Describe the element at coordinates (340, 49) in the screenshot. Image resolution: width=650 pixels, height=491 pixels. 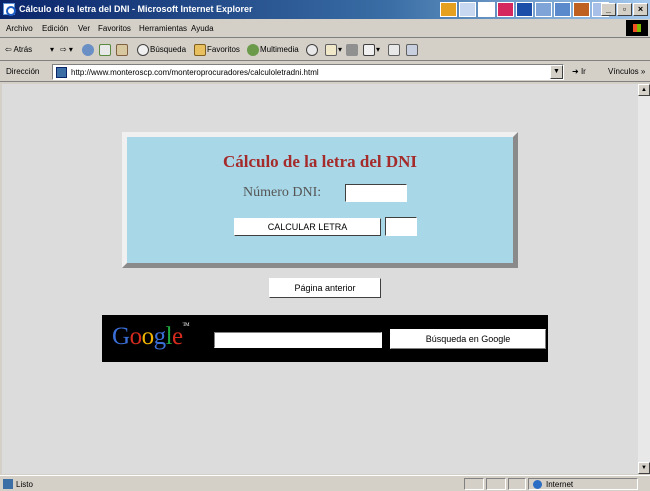
I see `mail-dropdown-icon: ▾` at that location.